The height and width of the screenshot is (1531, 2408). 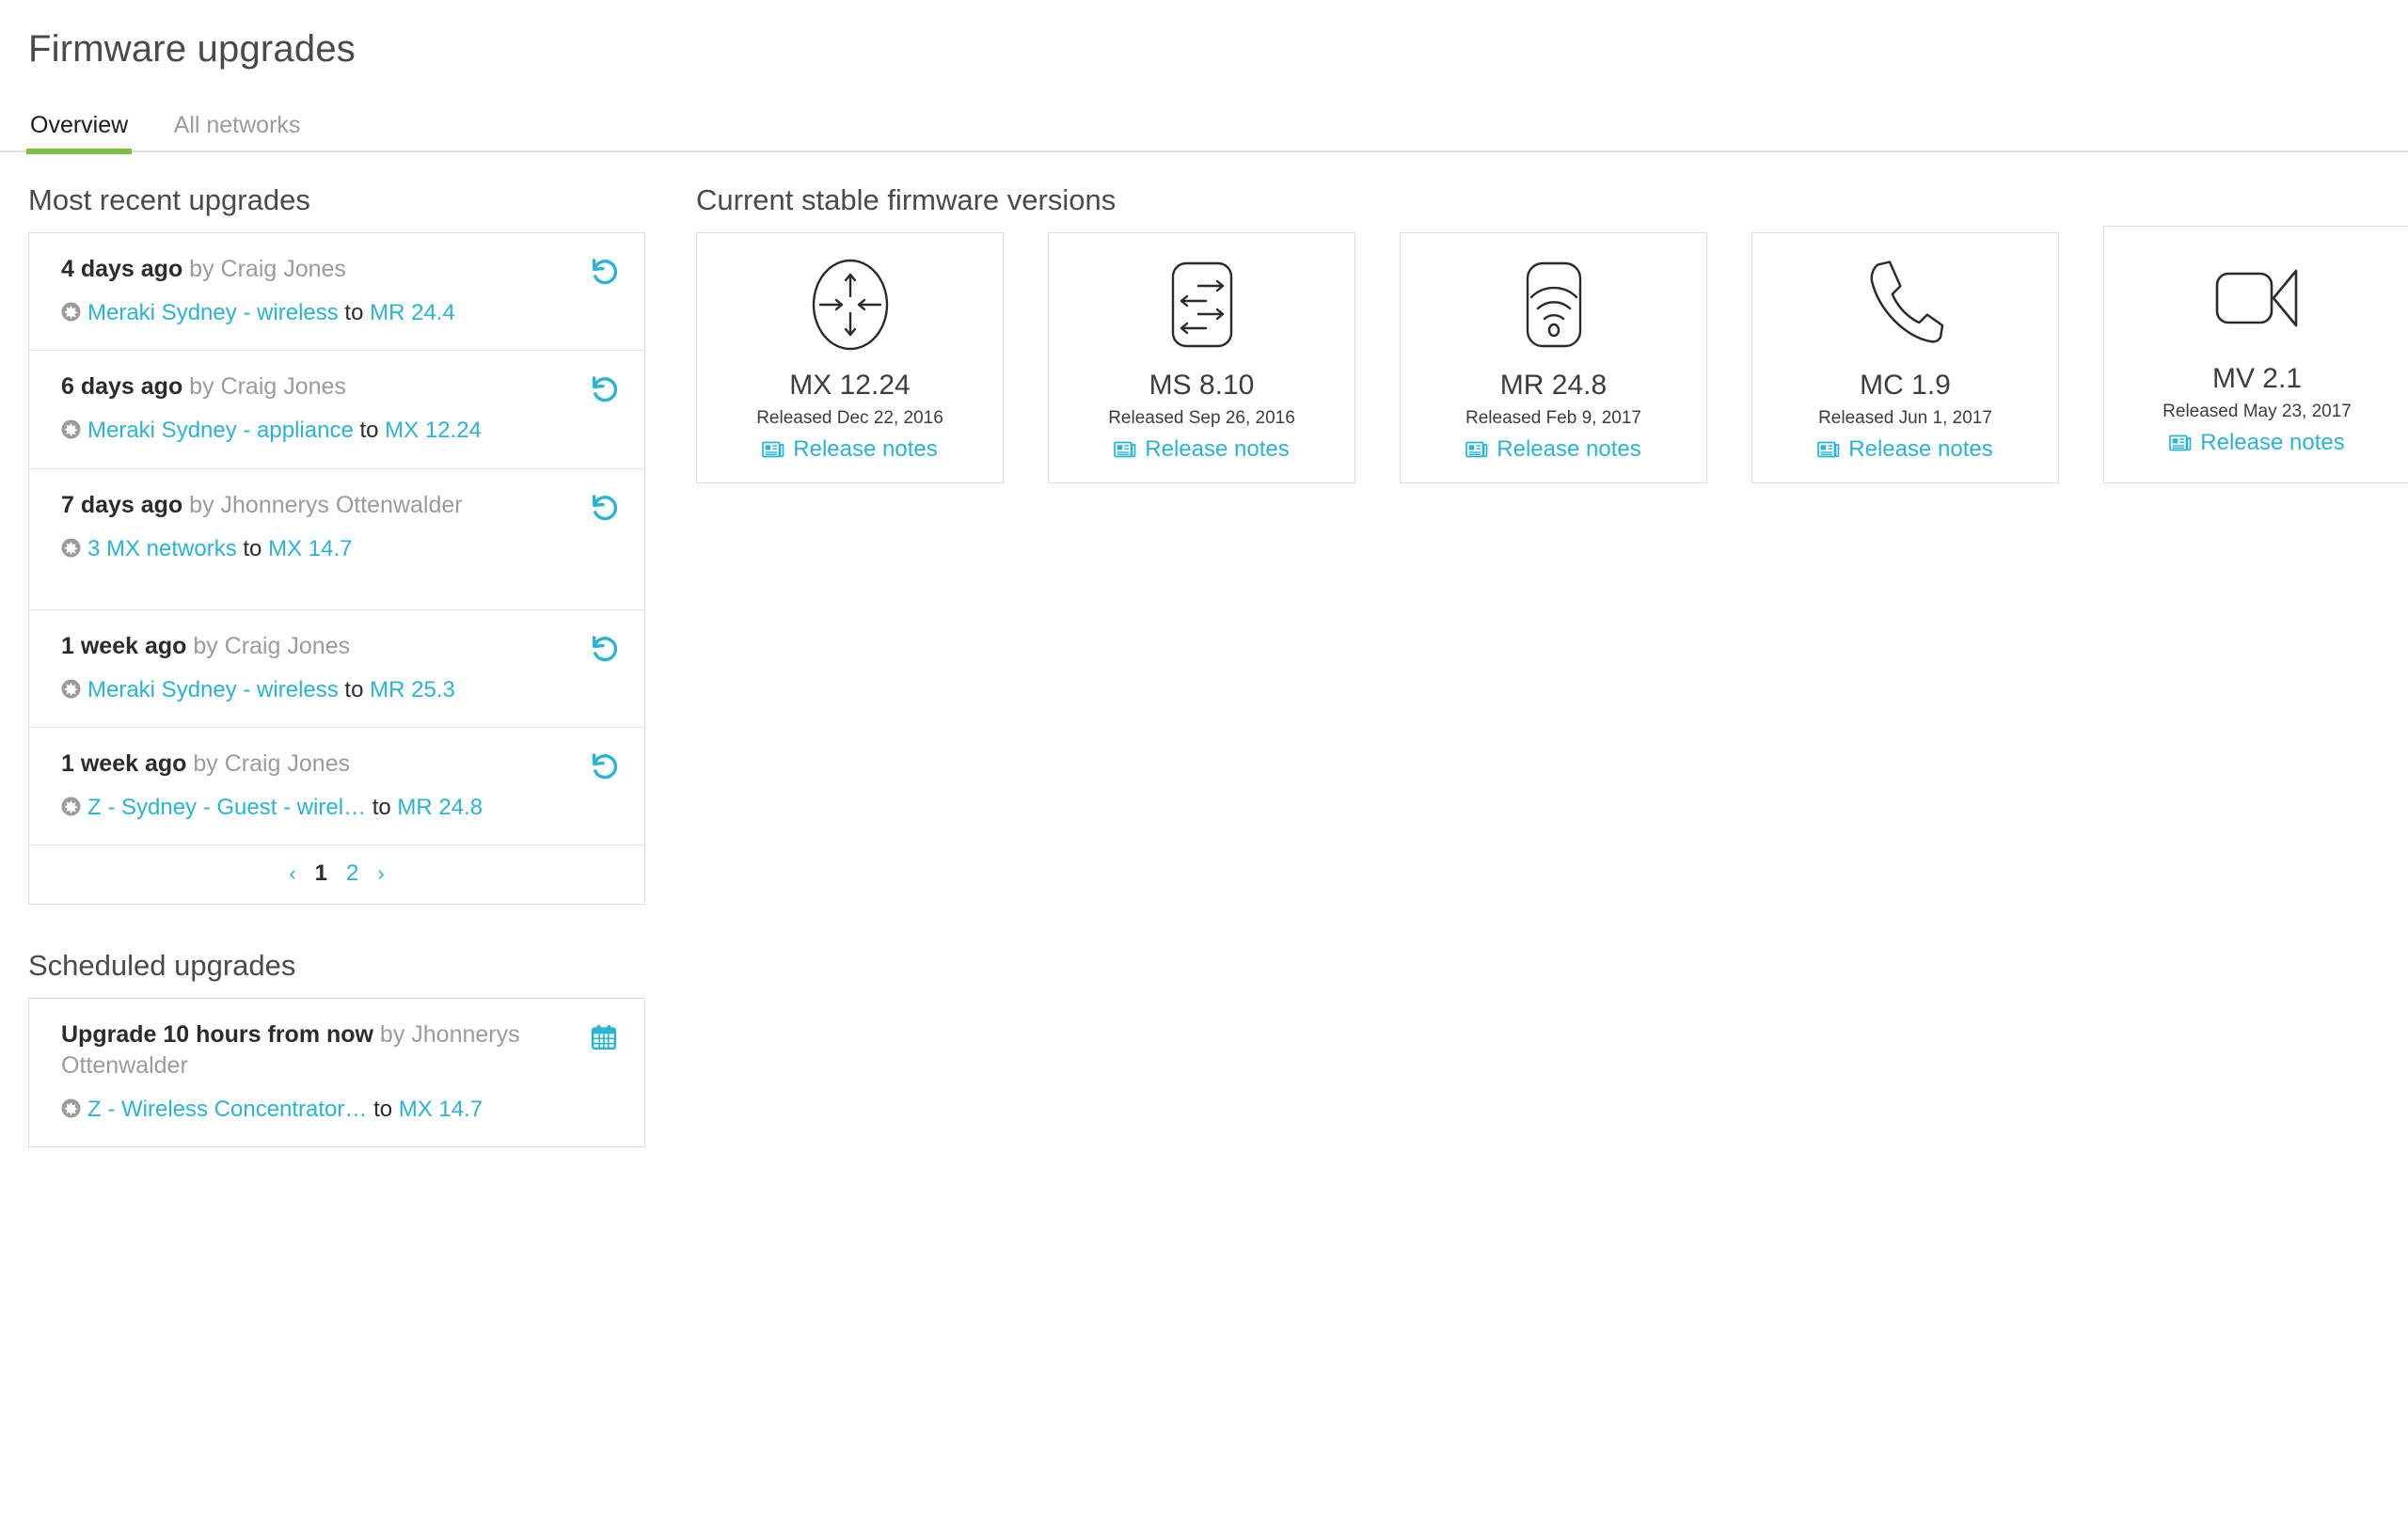 I want to click on page-header: Firmware upgrades, so click(x=1204, y=35).